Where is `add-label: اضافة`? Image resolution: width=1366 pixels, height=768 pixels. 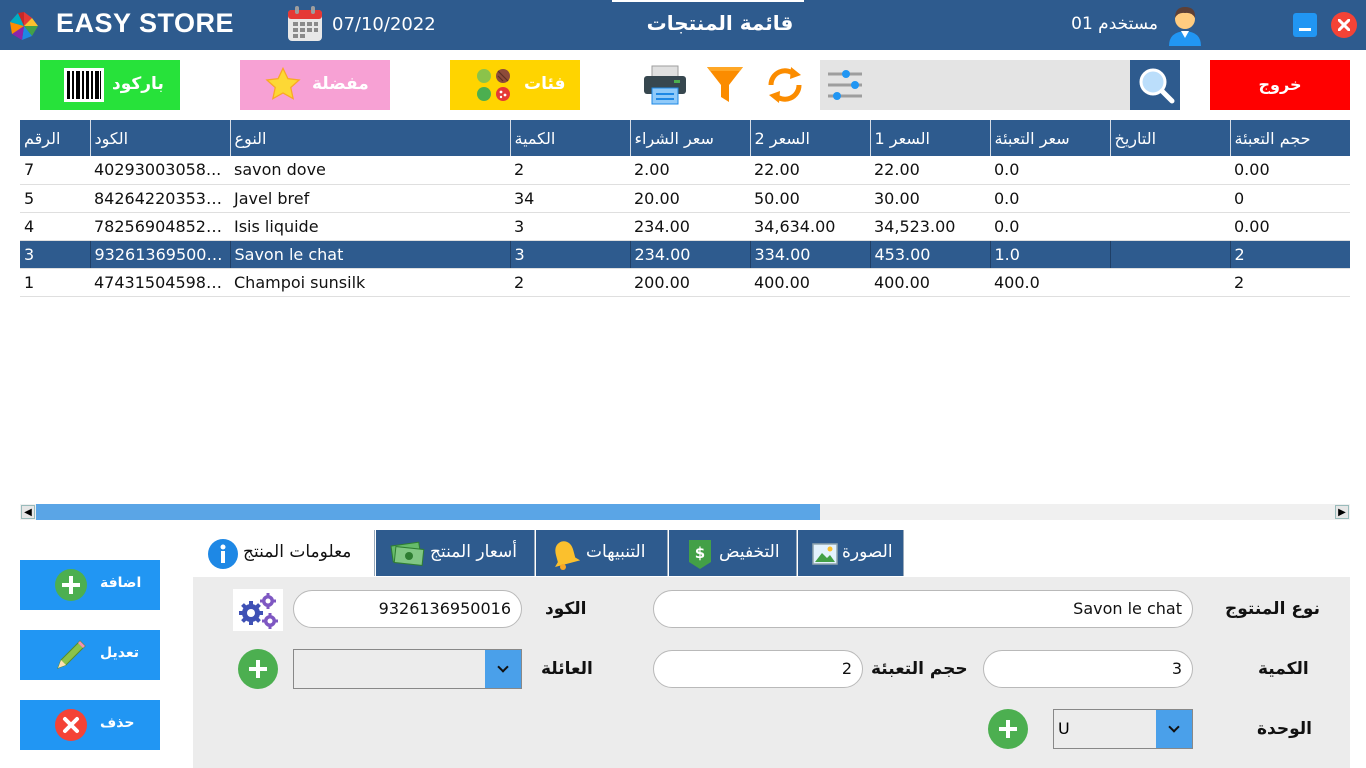
add-label: اضافة is located at coordinates (121, 583).